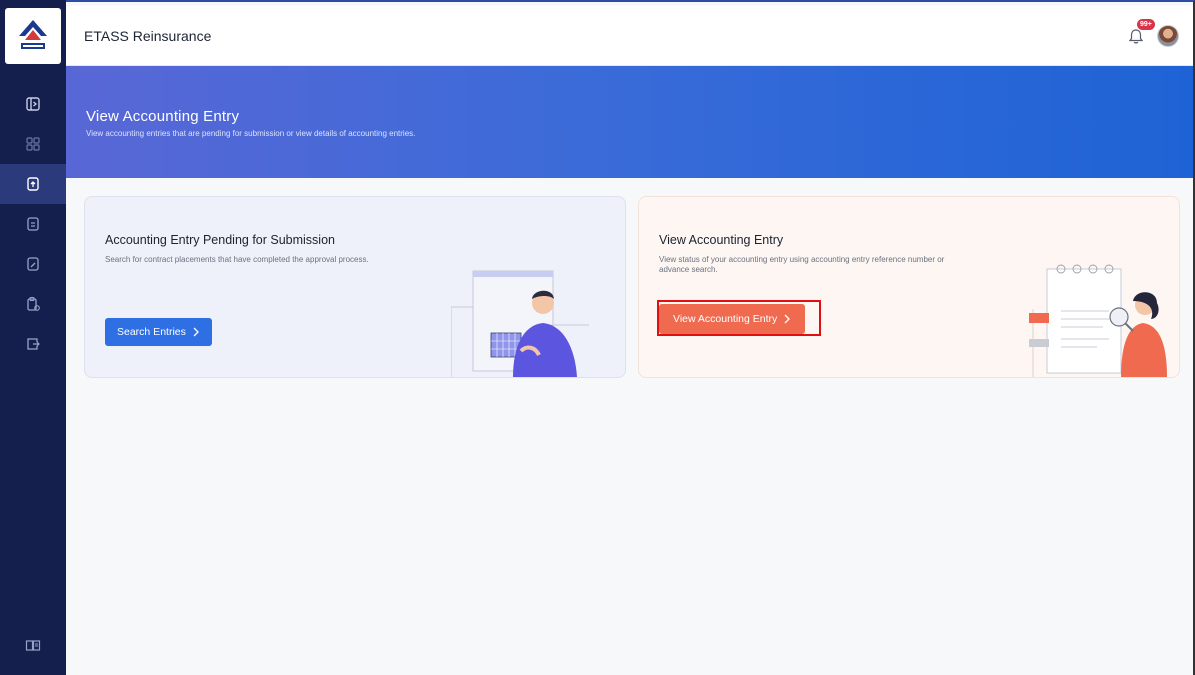 Image resolution: width=1195 pixels, height=675 pixels. What do you see at coordinates (1098, 320) in the screenshot?
I see `document-review-illustration` at bounding box center [1098, 320].